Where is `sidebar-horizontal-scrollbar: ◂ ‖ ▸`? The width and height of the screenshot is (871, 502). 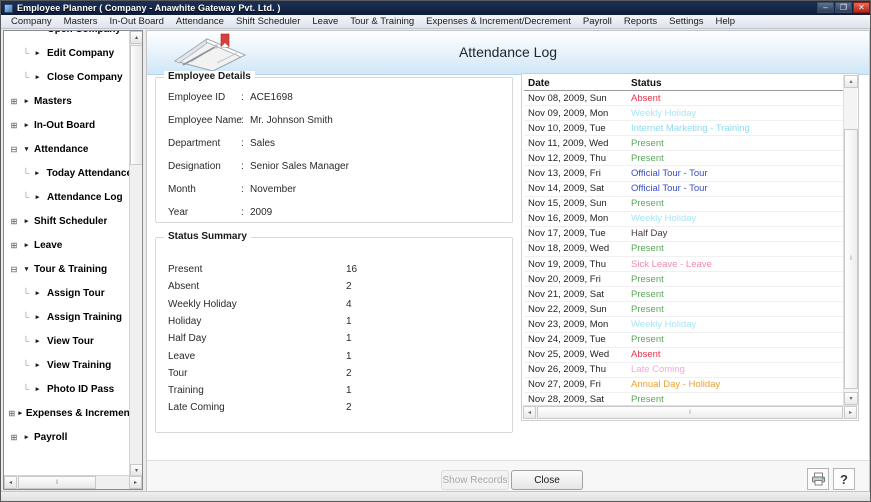 sidebar-horizontal-scrollbar: ◂ ‖ ▸ is located at coordinates (73, 482).